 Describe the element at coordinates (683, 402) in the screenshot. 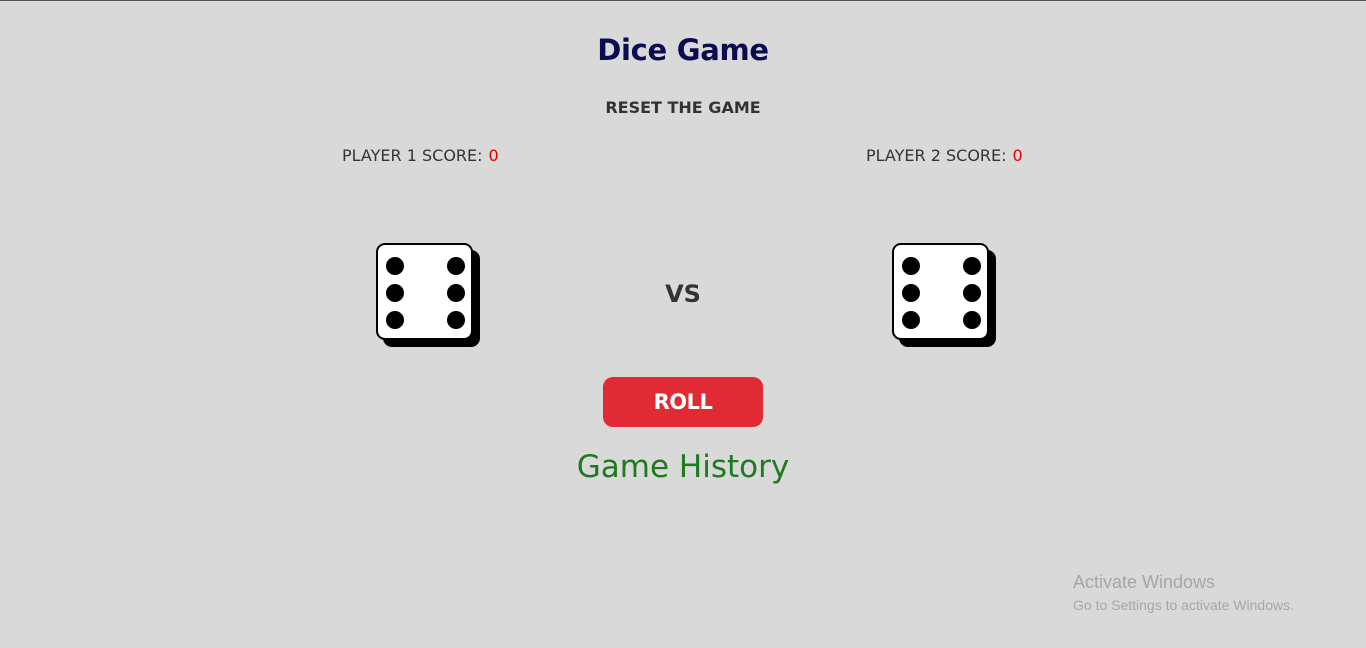

I see `roll-button: ROLL` at that location.